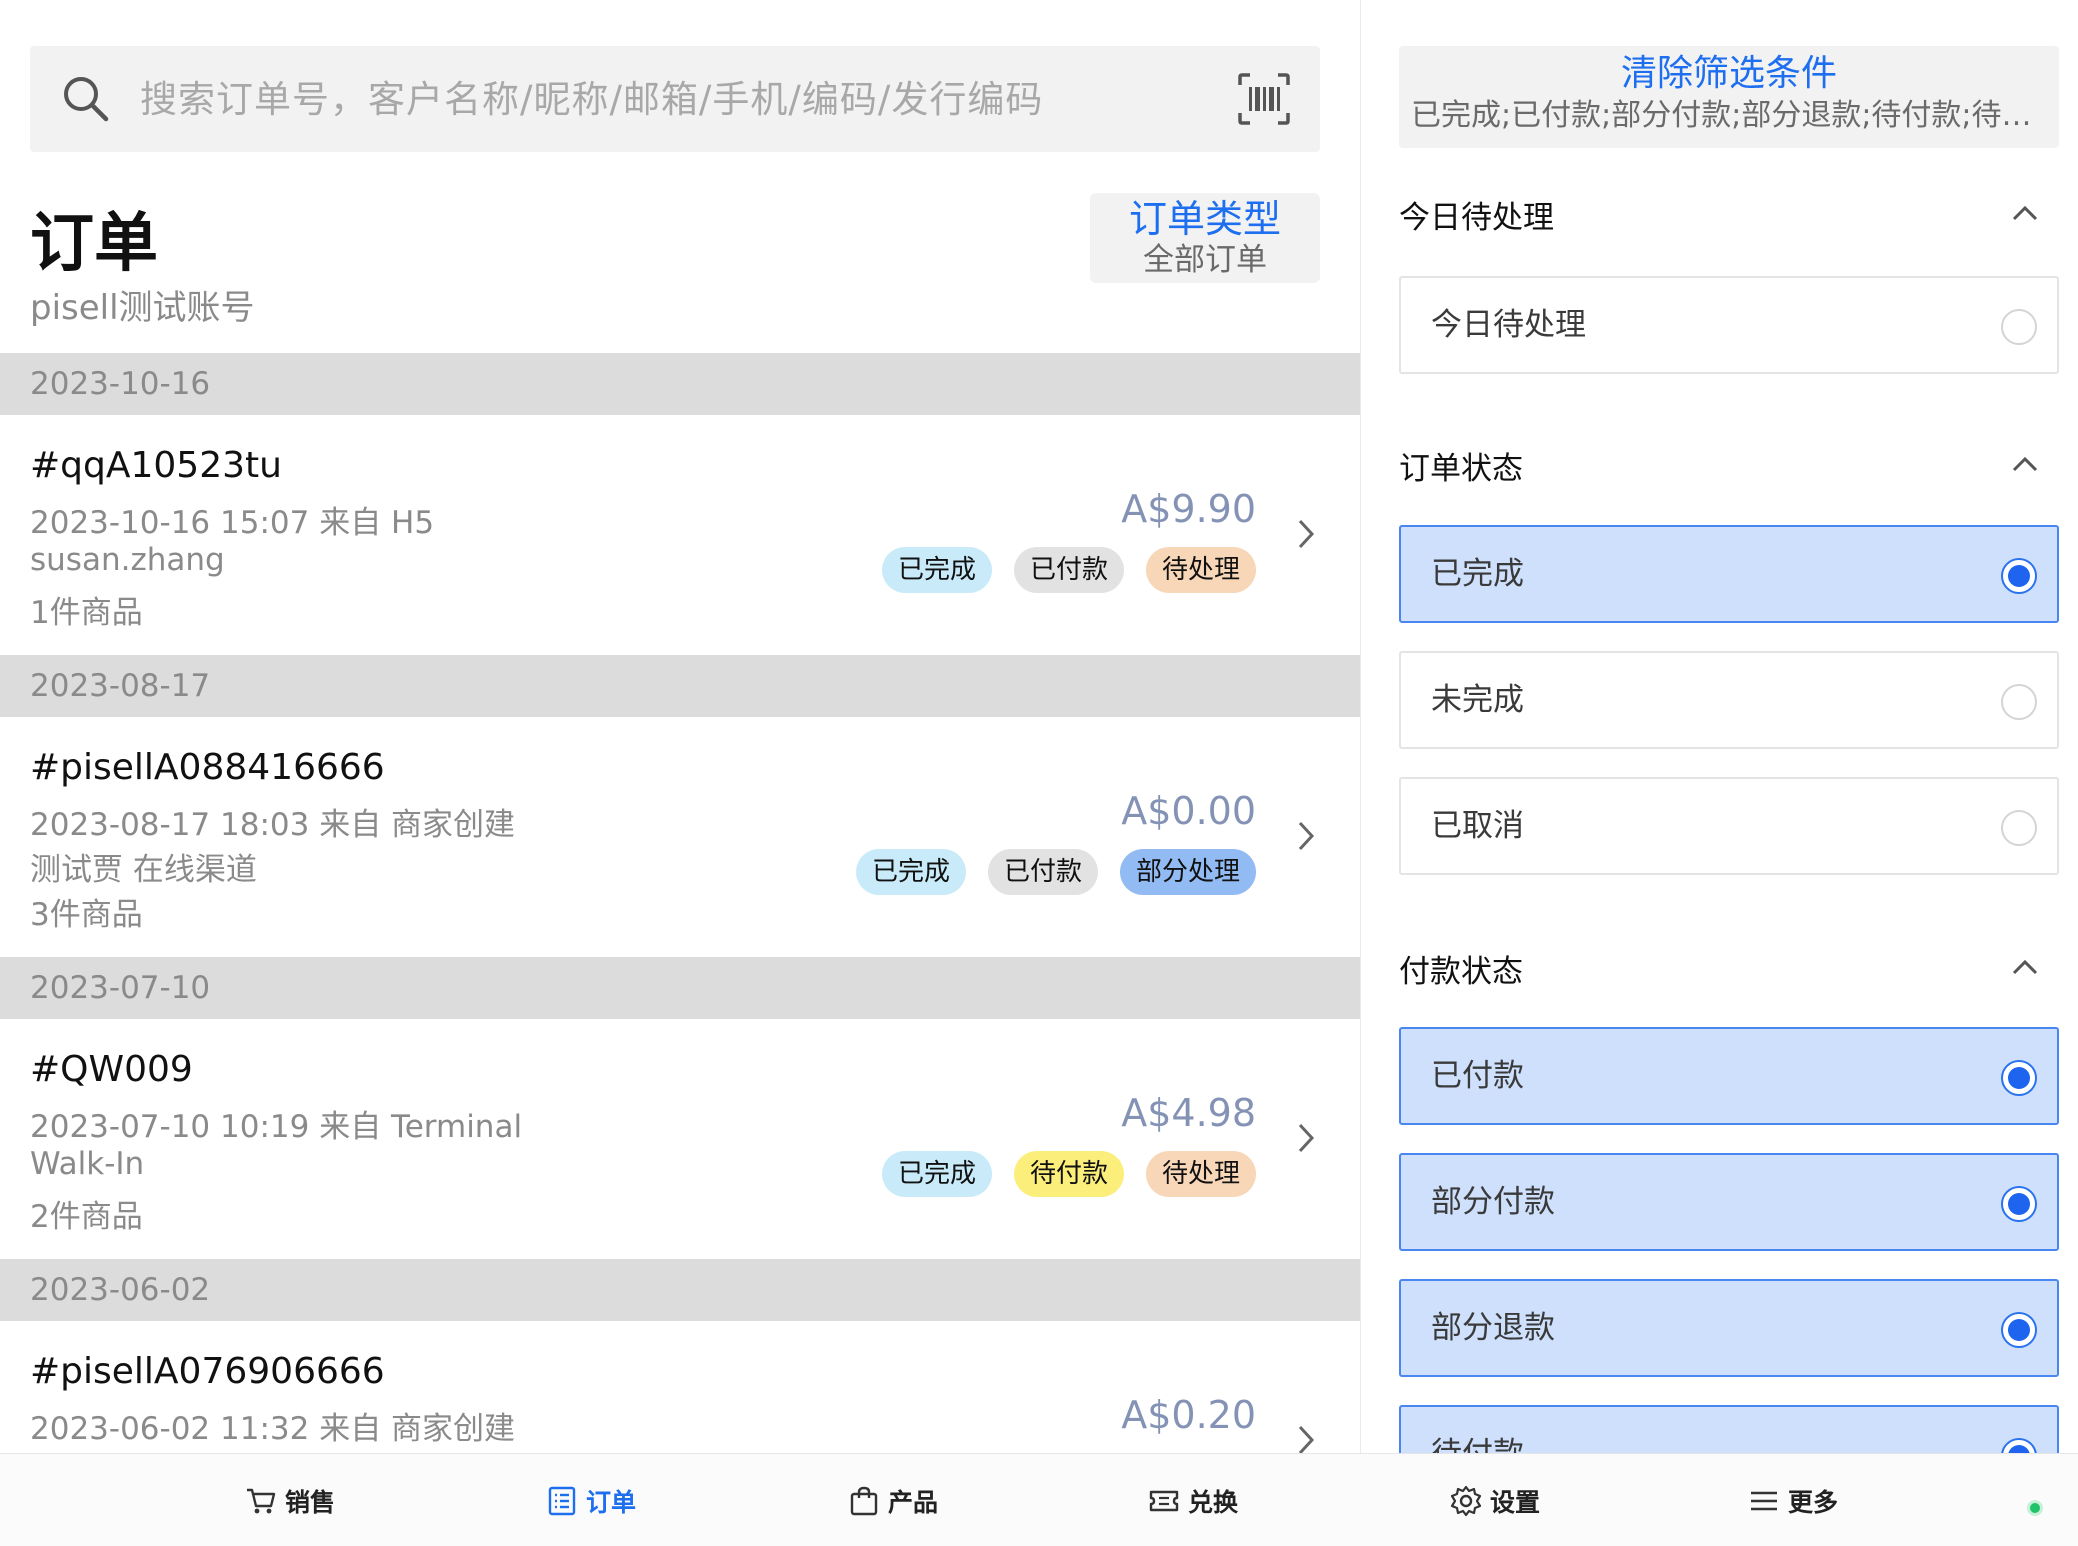  I want to click on order-number: #QW009, so click(111, 1069).